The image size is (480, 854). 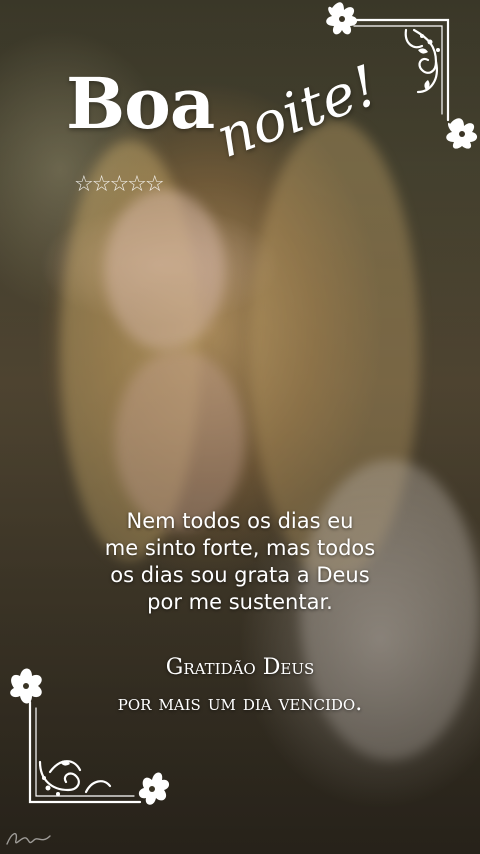 What do you see at coordinates (140, 103) in the screenshot?
I see `greeting-title-boa: Boa` at bounding box center [140, 103].